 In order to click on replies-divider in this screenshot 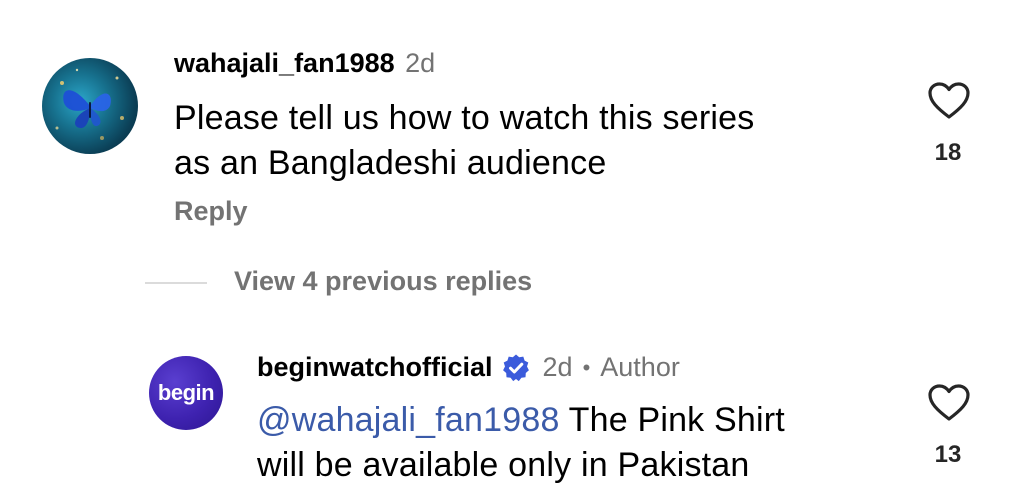, I will do `click(176, 283)`.